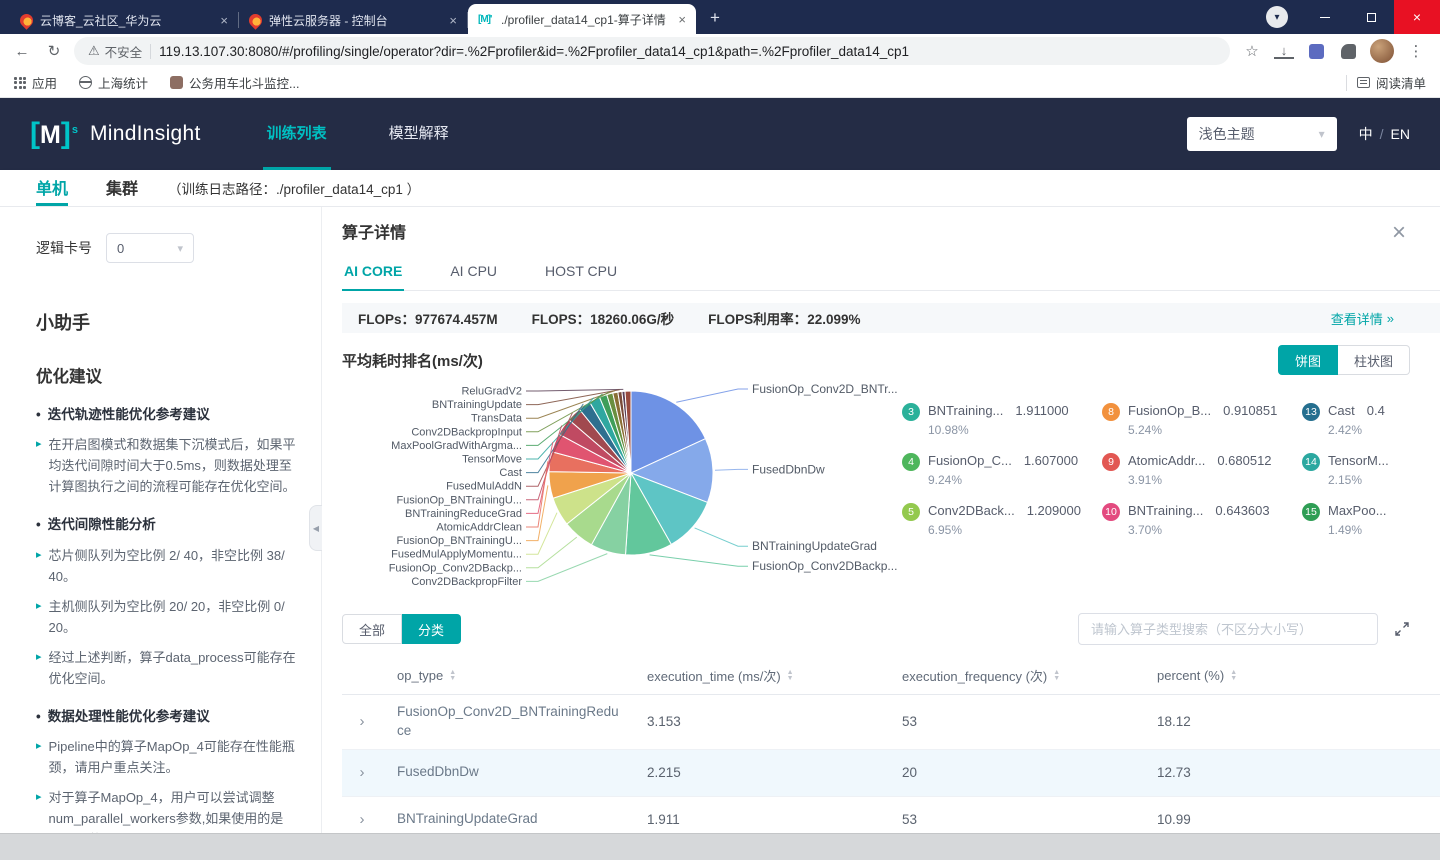 The image size is (1440, 860). What do you see at coordinates (1277, 17) in the screenshot?
I see `tab-search-button: ▾` at bounding box center [1277, 17].